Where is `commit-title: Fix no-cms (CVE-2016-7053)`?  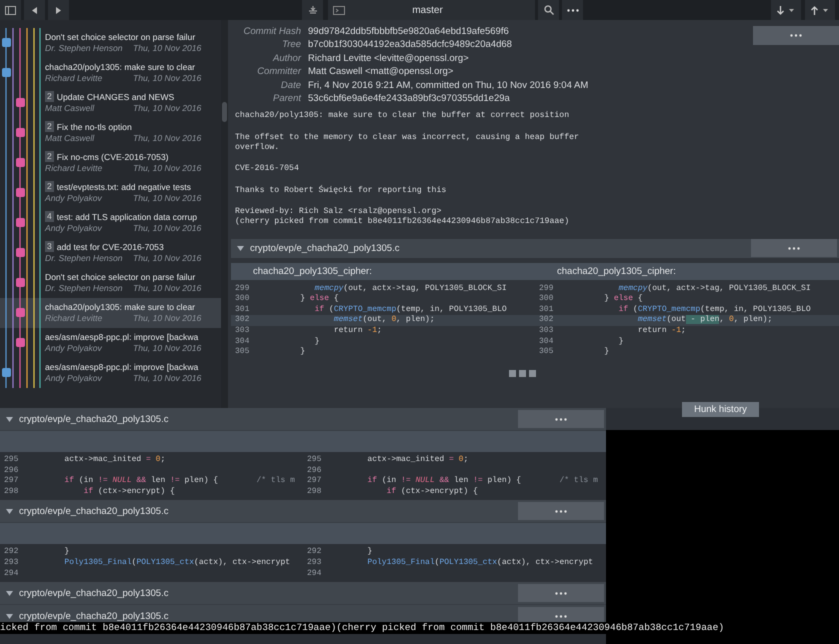
commit-title: Fix no-cms (CVE-2016-7053) is located at coordinates (112, 157).